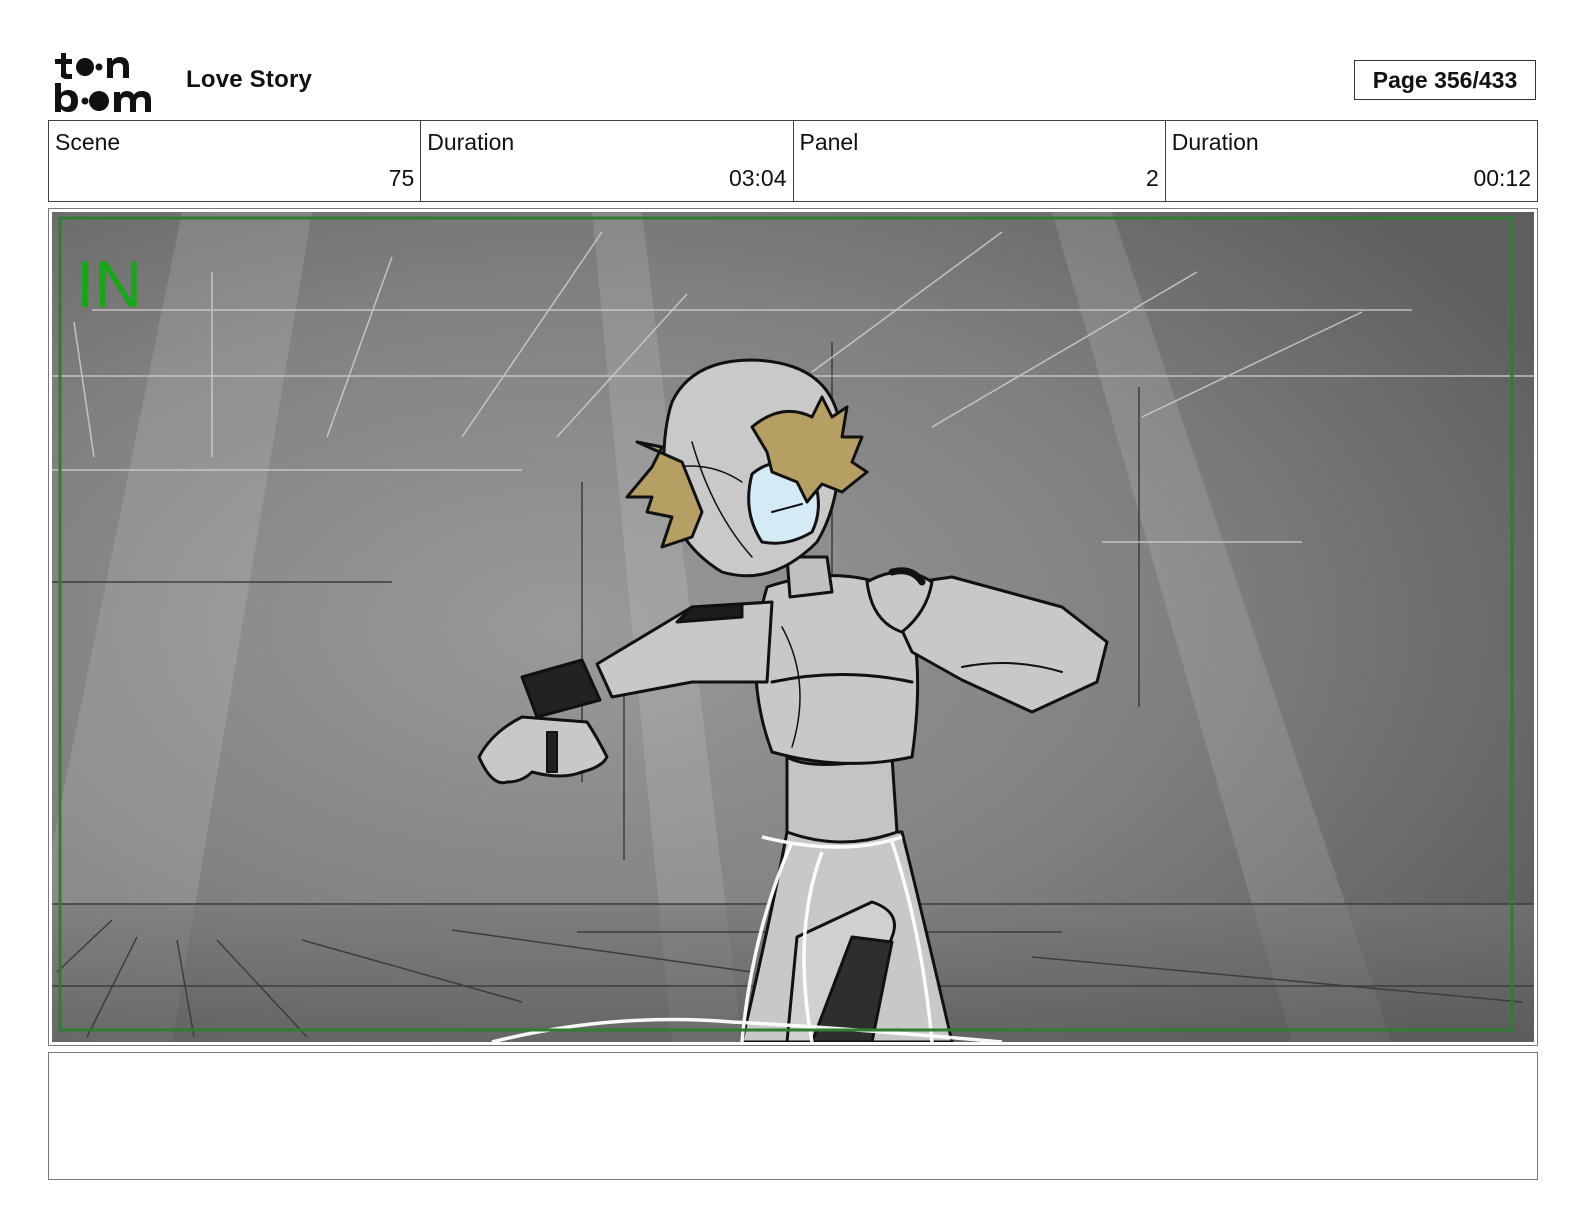 The height and width of the screenshot is (1224, 1584). Describe the element at coordinates (471, 142) in the screenshot. I see `scene-duration-label: Duration` at that location.